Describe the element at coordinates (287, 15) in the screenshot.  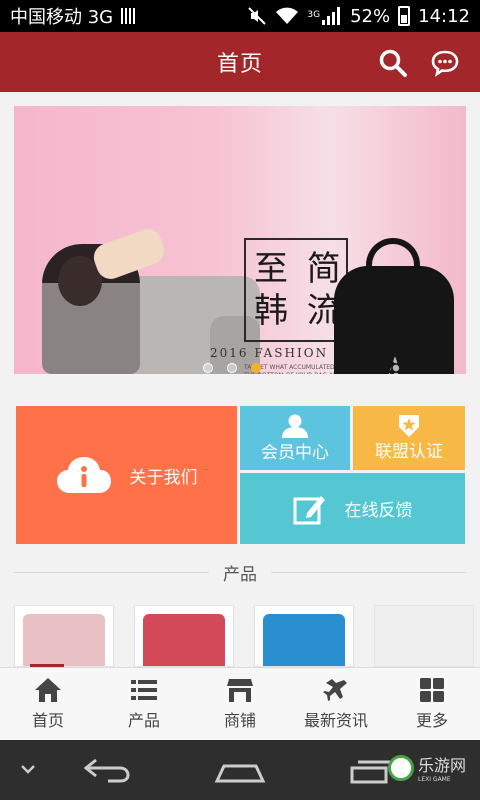
I see `wifi-icon` at that location.